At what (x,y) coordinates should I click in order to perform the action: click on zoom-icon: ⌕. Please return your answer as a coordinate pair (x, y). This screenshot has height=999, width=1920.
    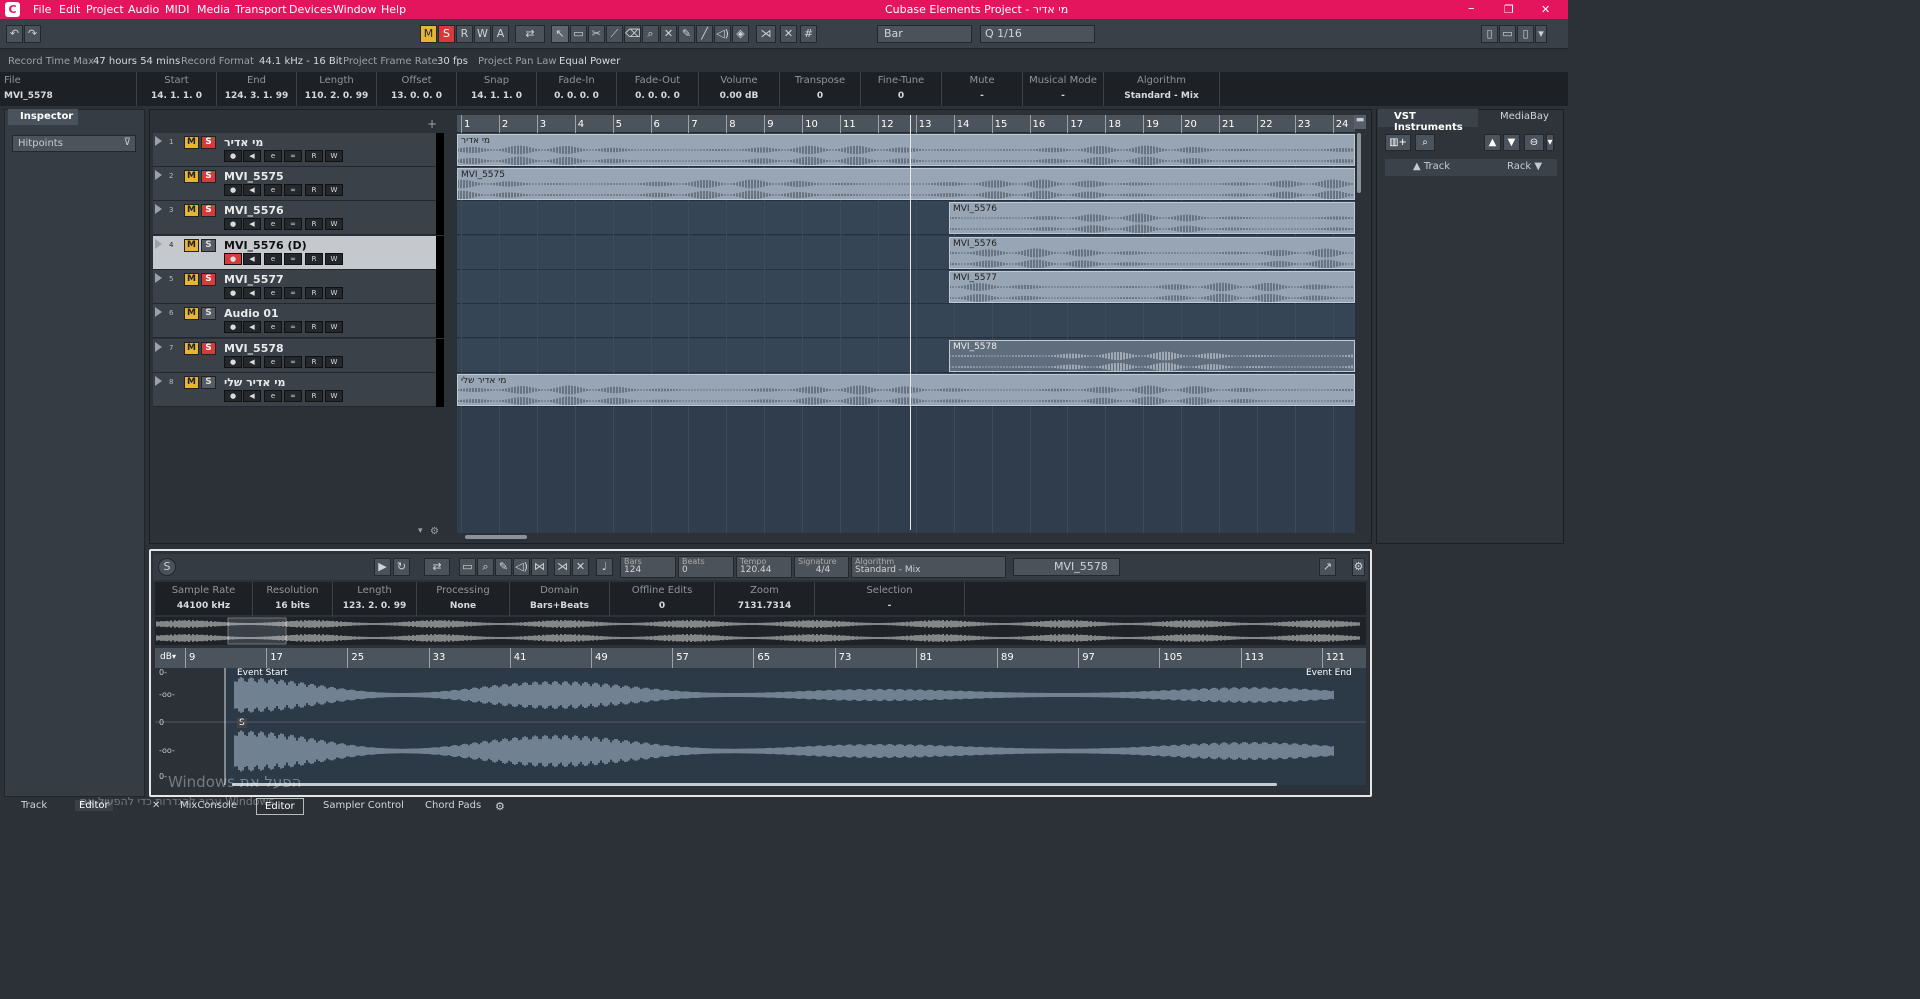
    Looking at the image, I should click on (485, 567).